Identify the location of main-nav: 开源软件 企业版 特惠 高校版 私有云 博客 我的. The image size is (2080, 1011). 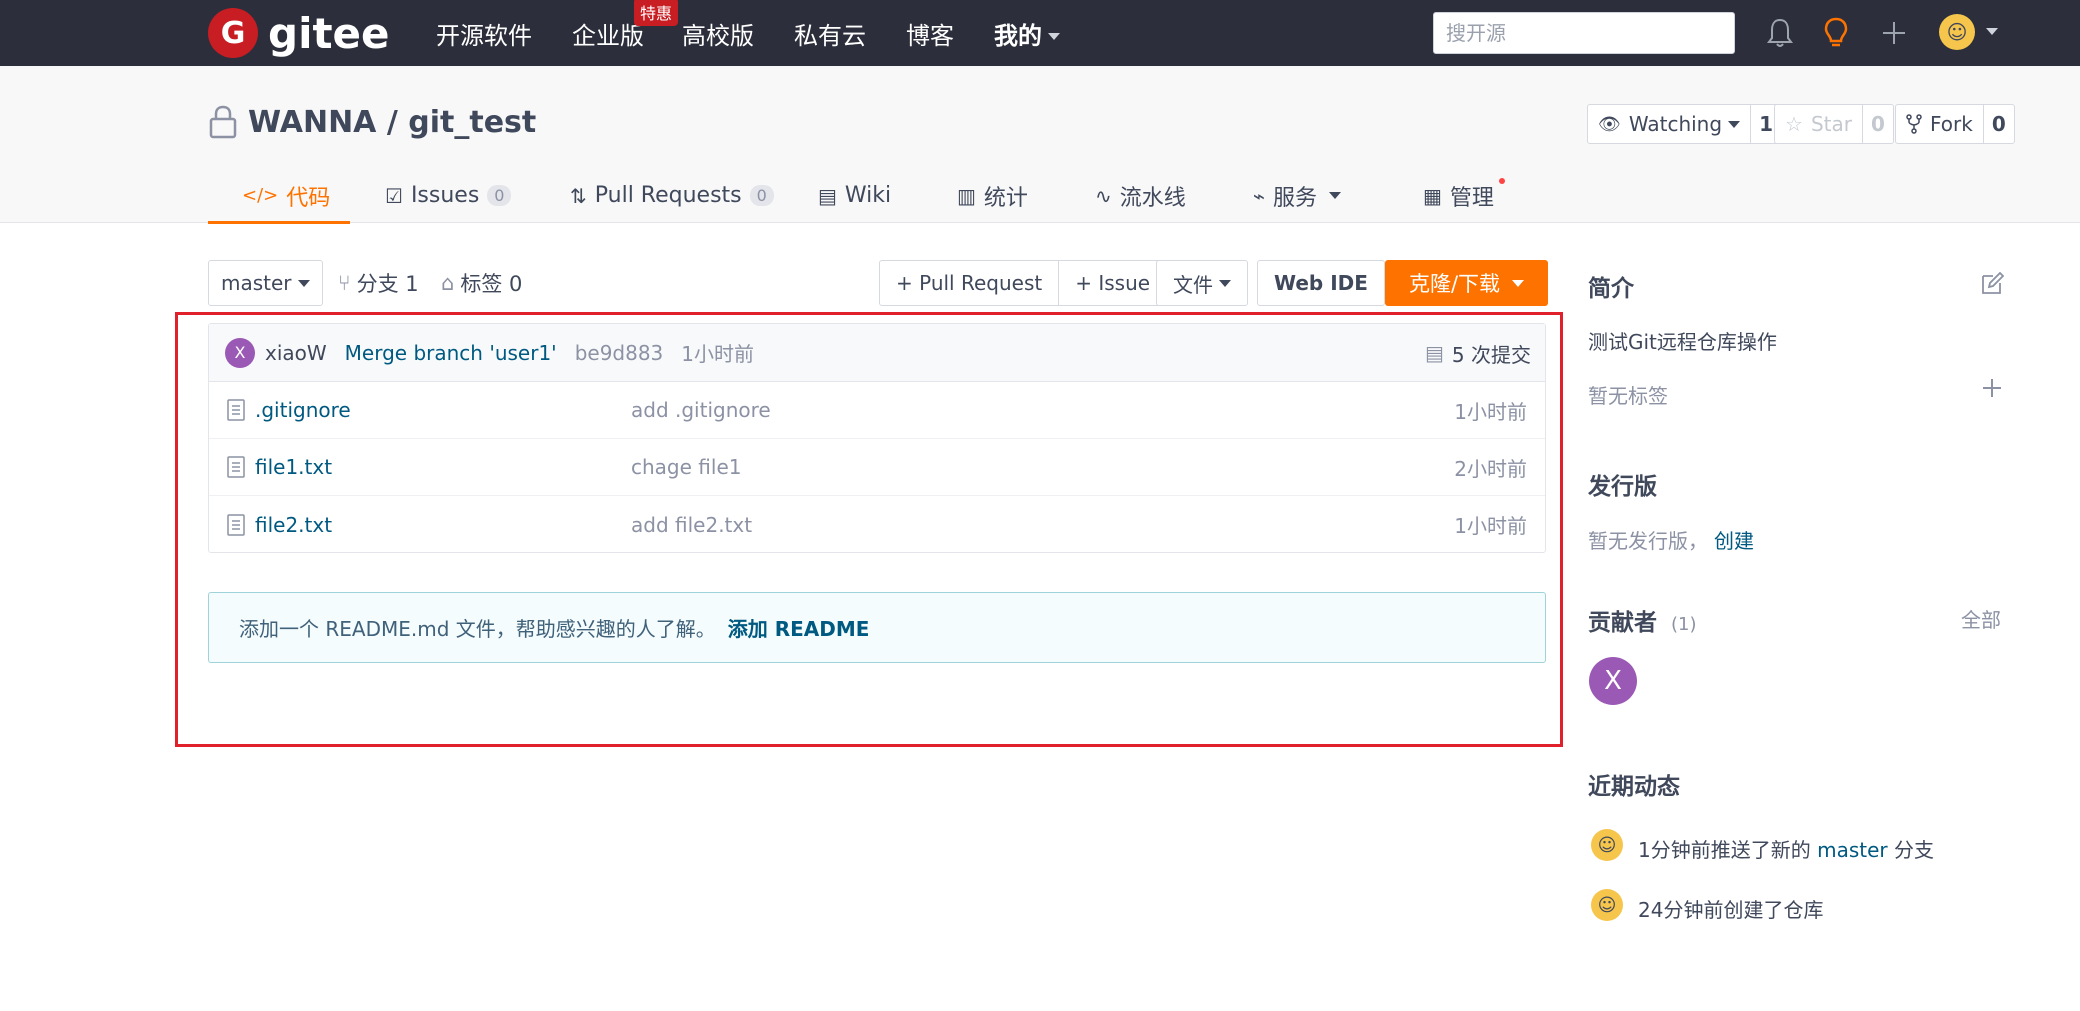
(768, 33).